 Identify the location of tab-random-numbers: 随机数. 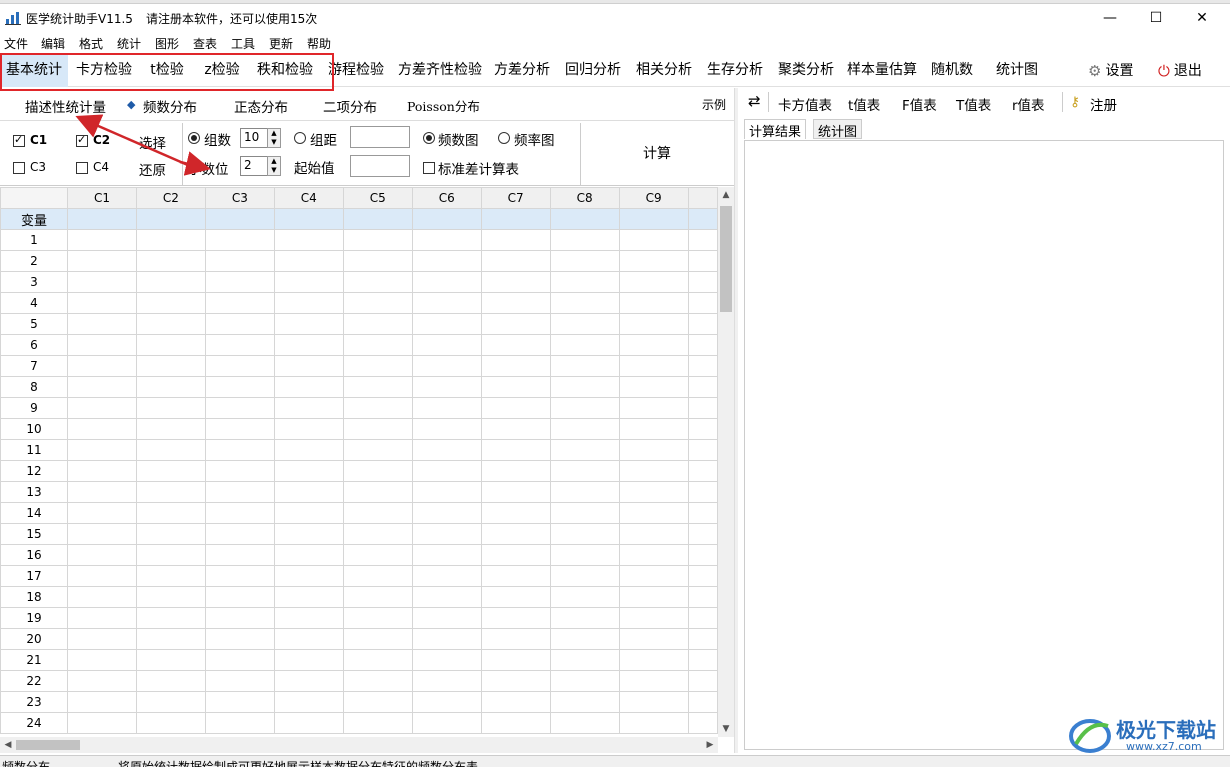
(952, 71).